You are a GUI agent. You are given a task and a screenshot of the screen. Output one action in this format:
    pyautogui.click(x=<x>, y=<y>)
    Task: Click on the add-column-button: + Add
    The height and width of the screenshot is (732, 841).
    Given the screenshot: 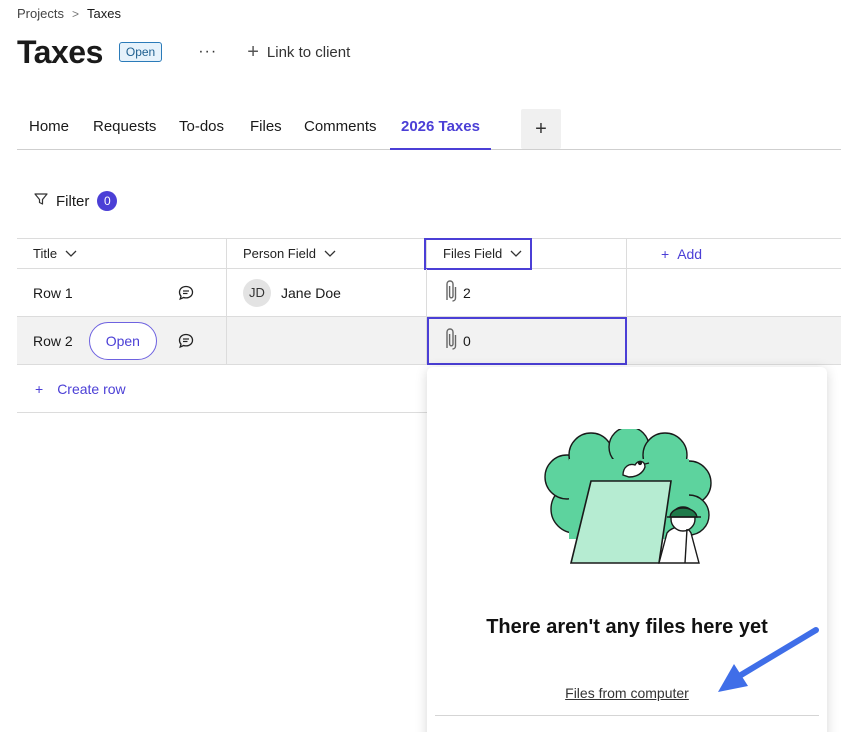 What is the action you would take?
    pyautogui.click(x=681, y=254)
    